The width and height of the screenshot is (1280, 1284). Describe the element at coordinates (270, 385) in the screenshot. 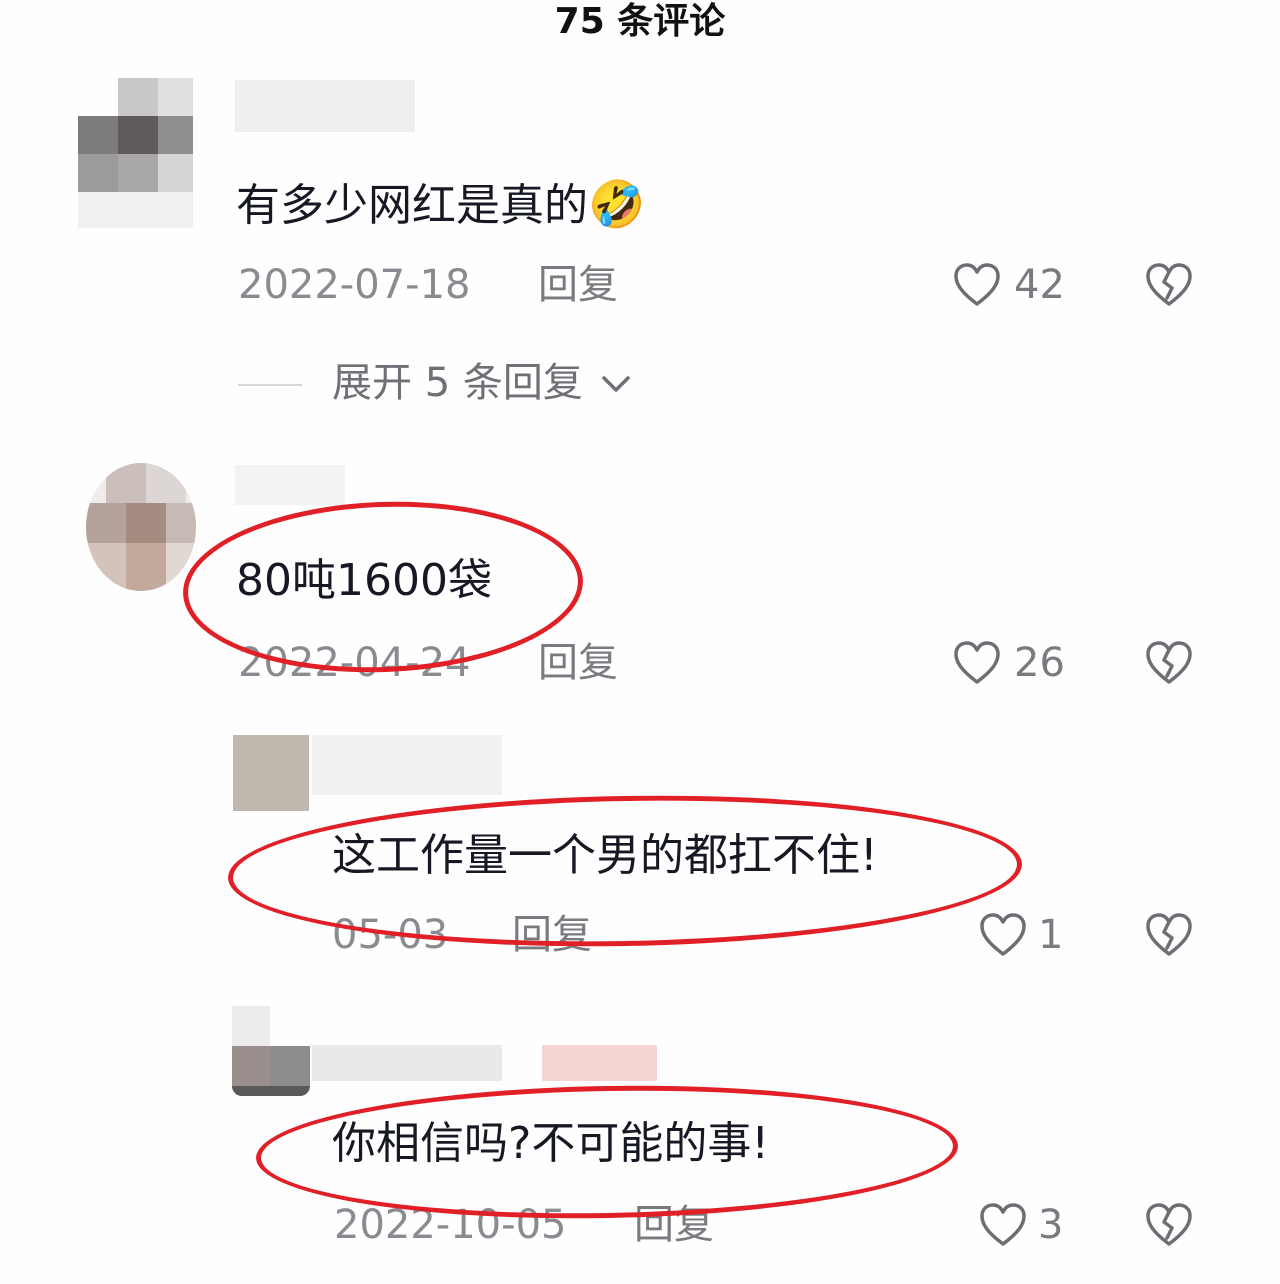

I see `expand-divider` at that location.